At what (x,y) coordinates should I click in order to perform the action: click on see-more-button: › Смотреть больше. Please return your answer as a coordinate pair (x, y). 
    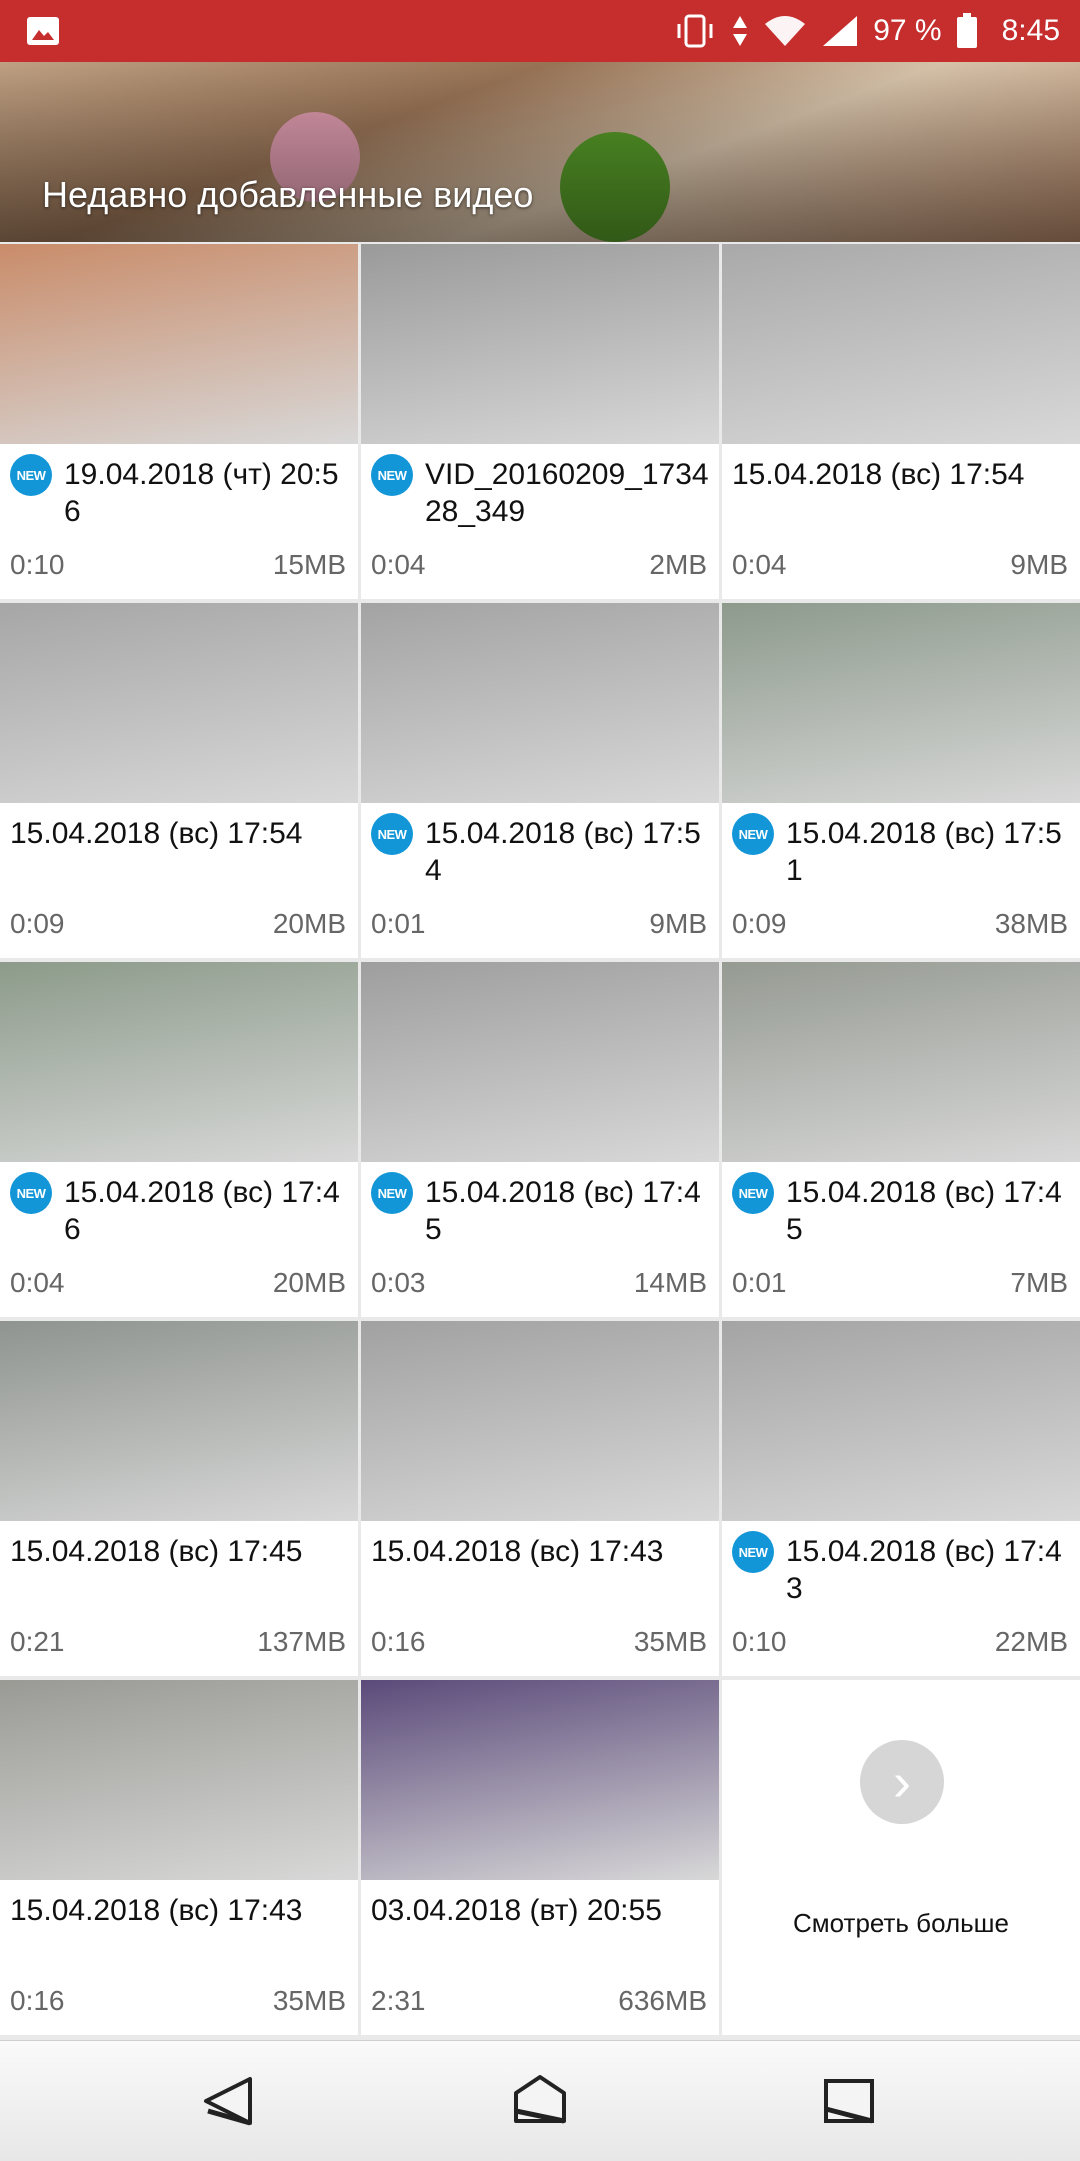
    Looking at the image, I should click on (901, 1857).